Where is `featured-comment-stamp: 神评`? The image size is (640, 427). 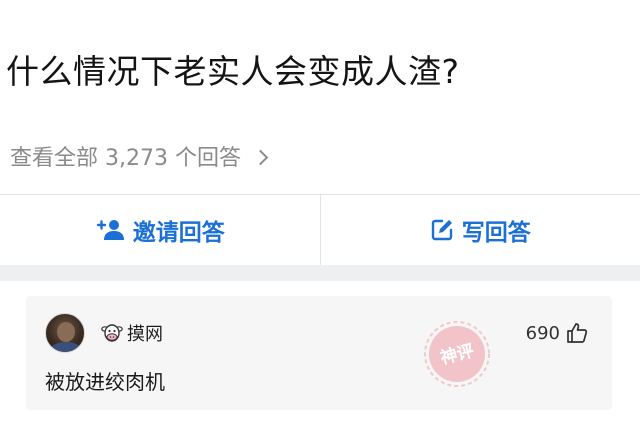
featured-comment-stamp: 神评 is located at coordinates (457, 354).